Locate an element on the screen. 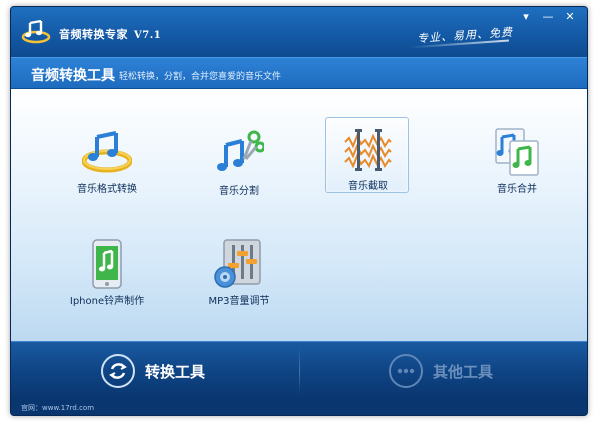  tab-divider is located at coordinates (299, 371).